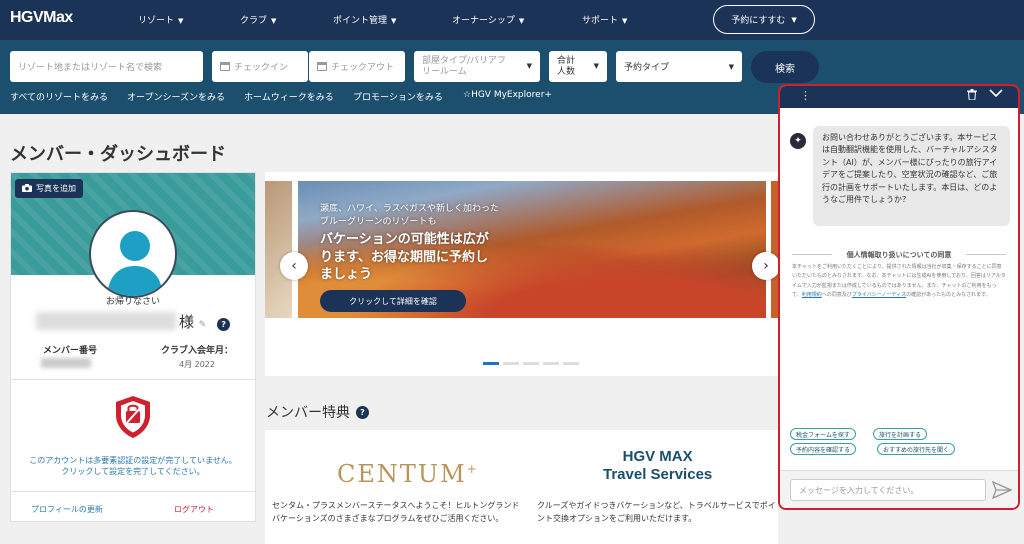 This screenshot has height=544, width=1024. What do you see at coordinates (176, 96) in the screenshot?
I see `link-open-season: オープンシーズンをみる` at bounding box center [176, 96].